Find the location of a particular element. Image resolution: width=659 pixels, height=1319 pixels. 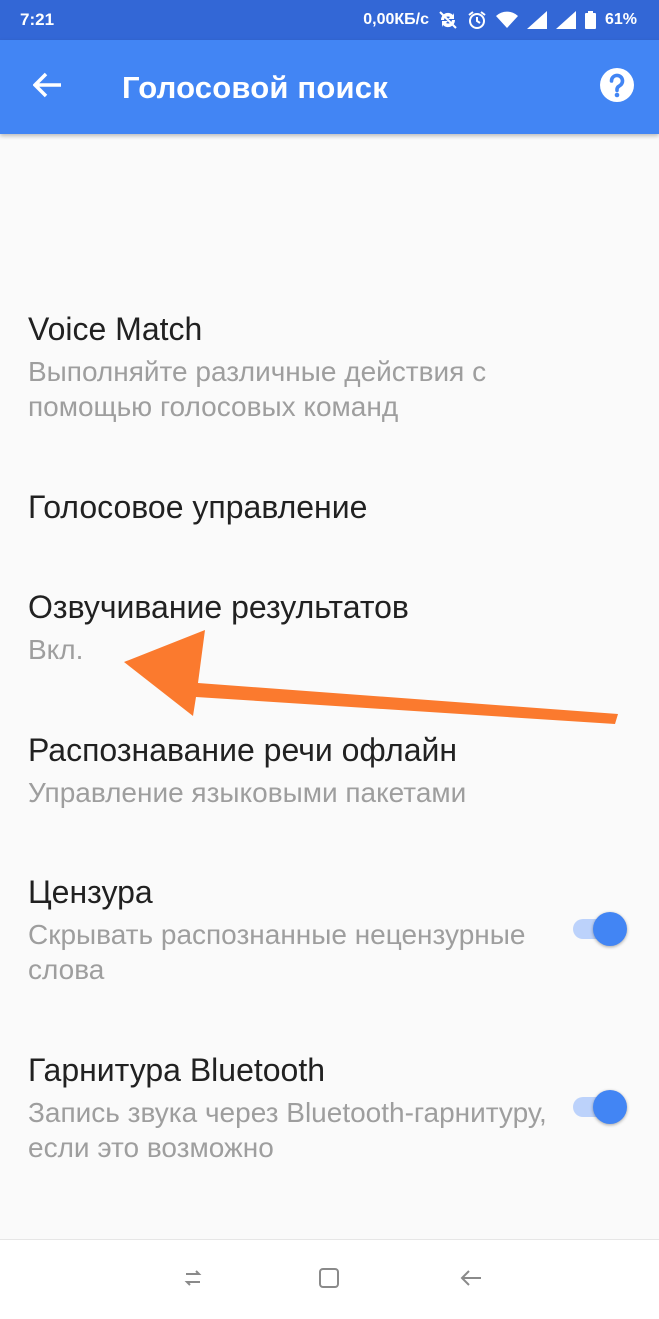

setting-voice-control: Голосовое управление is located at coordinates (298, 507).